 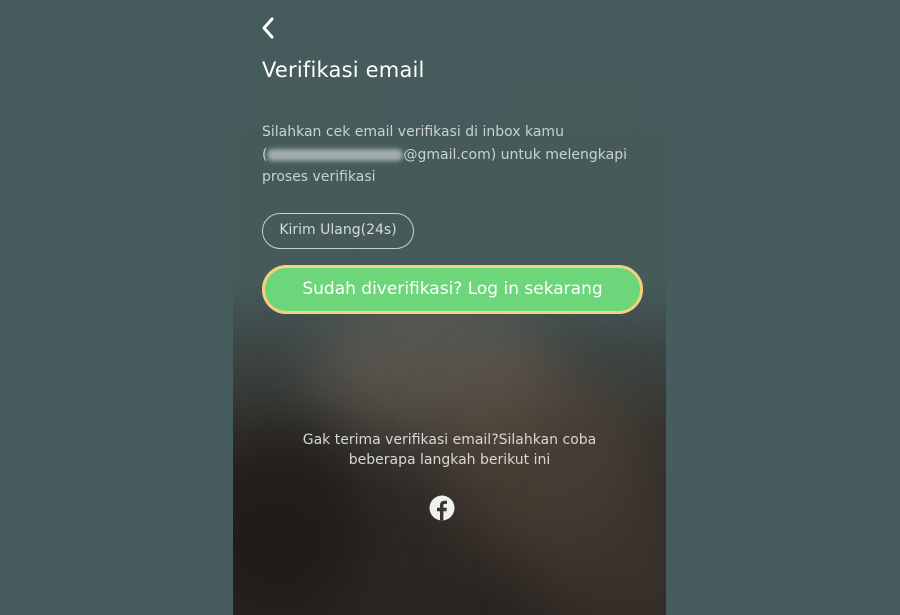 I want to click on description-line-2: (@gmail.com) untuk melengkapi, so click(x=457, y=155).